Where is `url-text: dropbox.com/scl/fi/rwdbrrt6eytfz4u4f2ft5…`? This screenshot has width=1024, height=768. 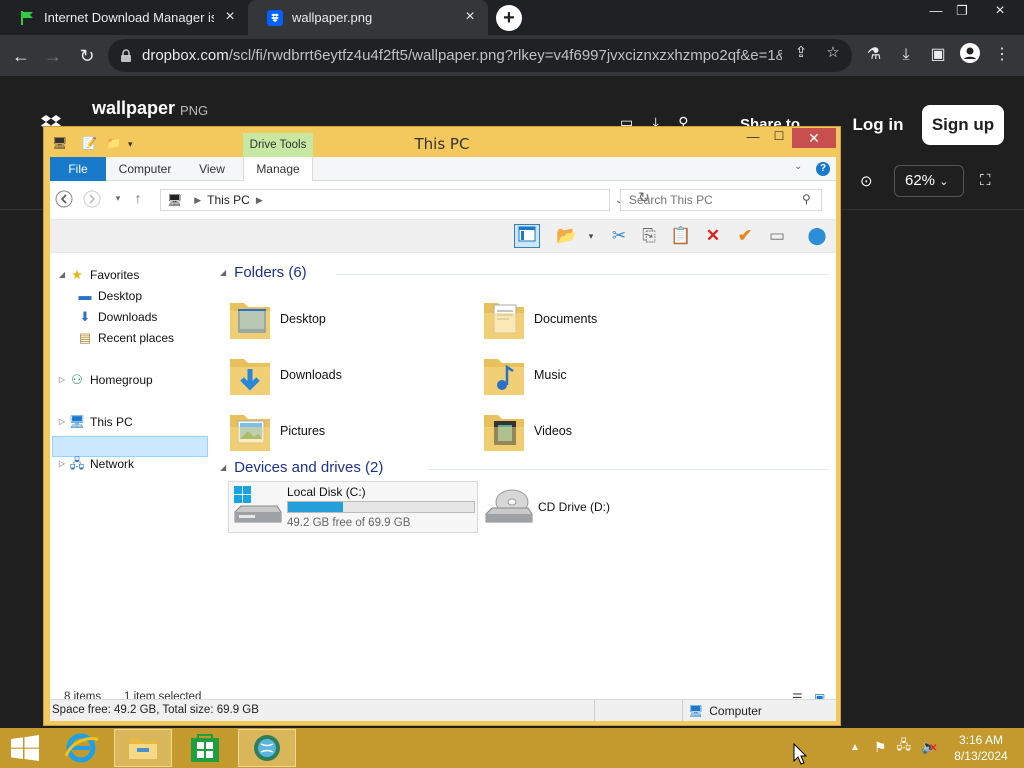
url-text: dropbox.com/scl/fi/rwdbrrt6eytfz4u4f2ft5… is located at coordinates (462, 55).